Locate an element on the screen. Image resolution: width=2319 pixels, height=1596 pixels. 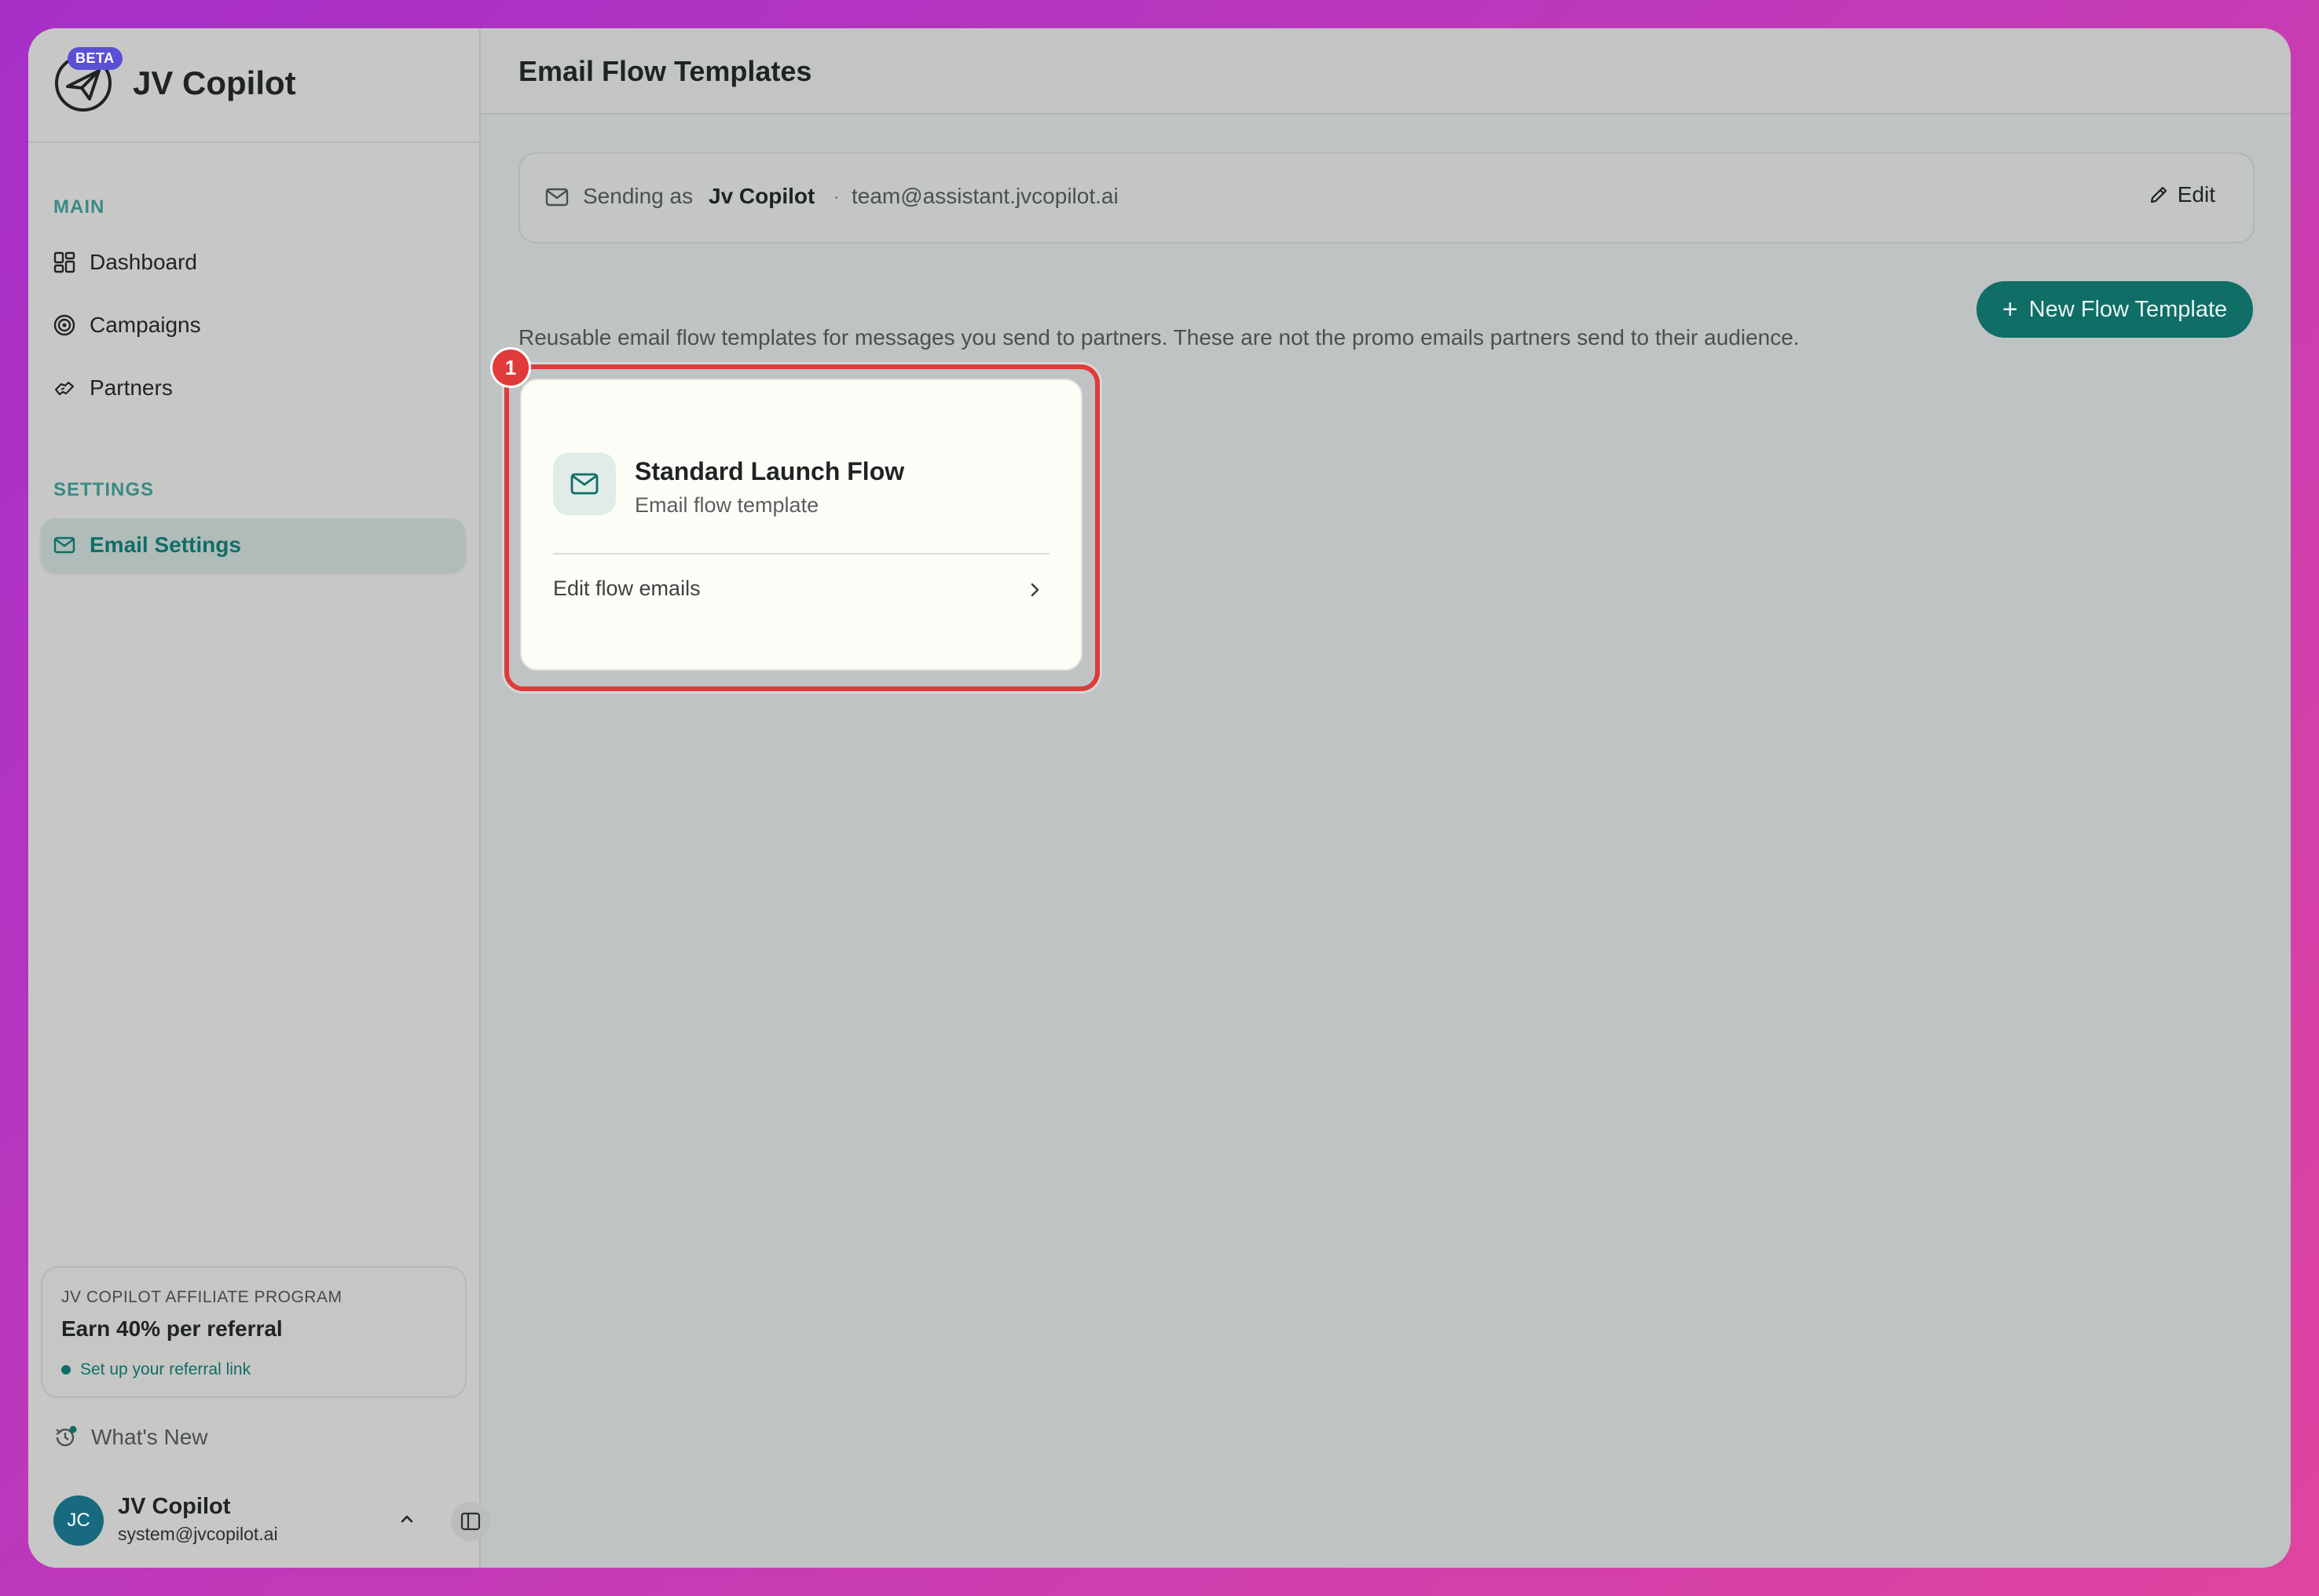
handshake-icon is located at coordinates (64, 388).